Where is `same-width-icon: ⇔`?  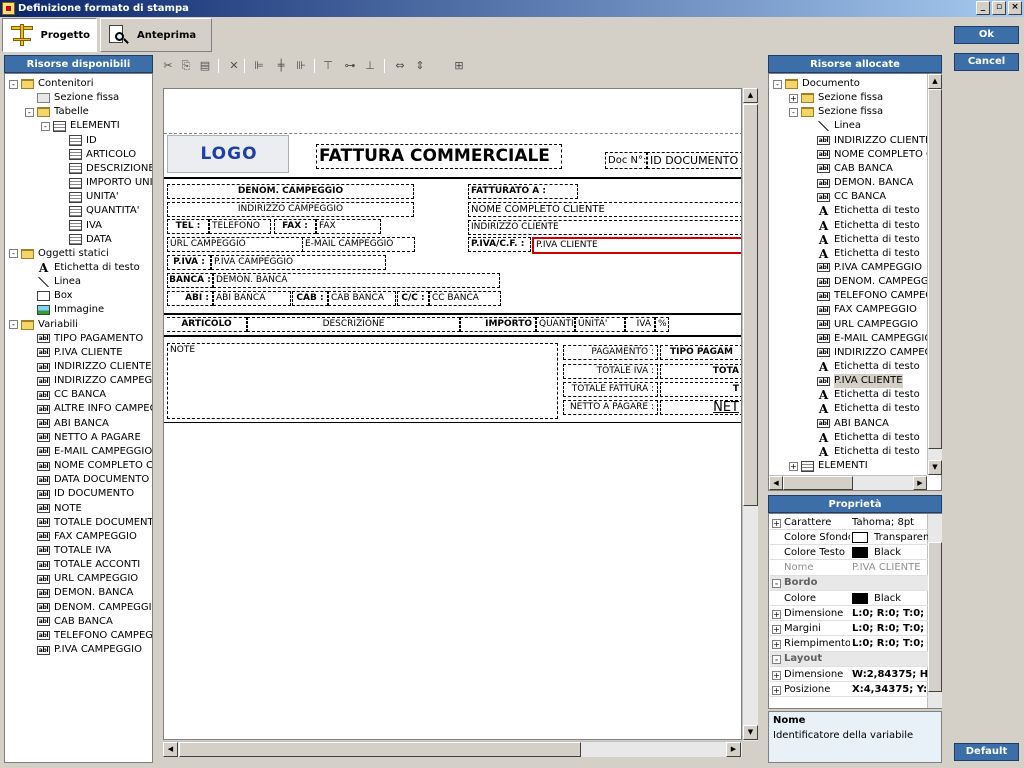
same-width-icon: ⇔ is located at coordinates (400, 66).